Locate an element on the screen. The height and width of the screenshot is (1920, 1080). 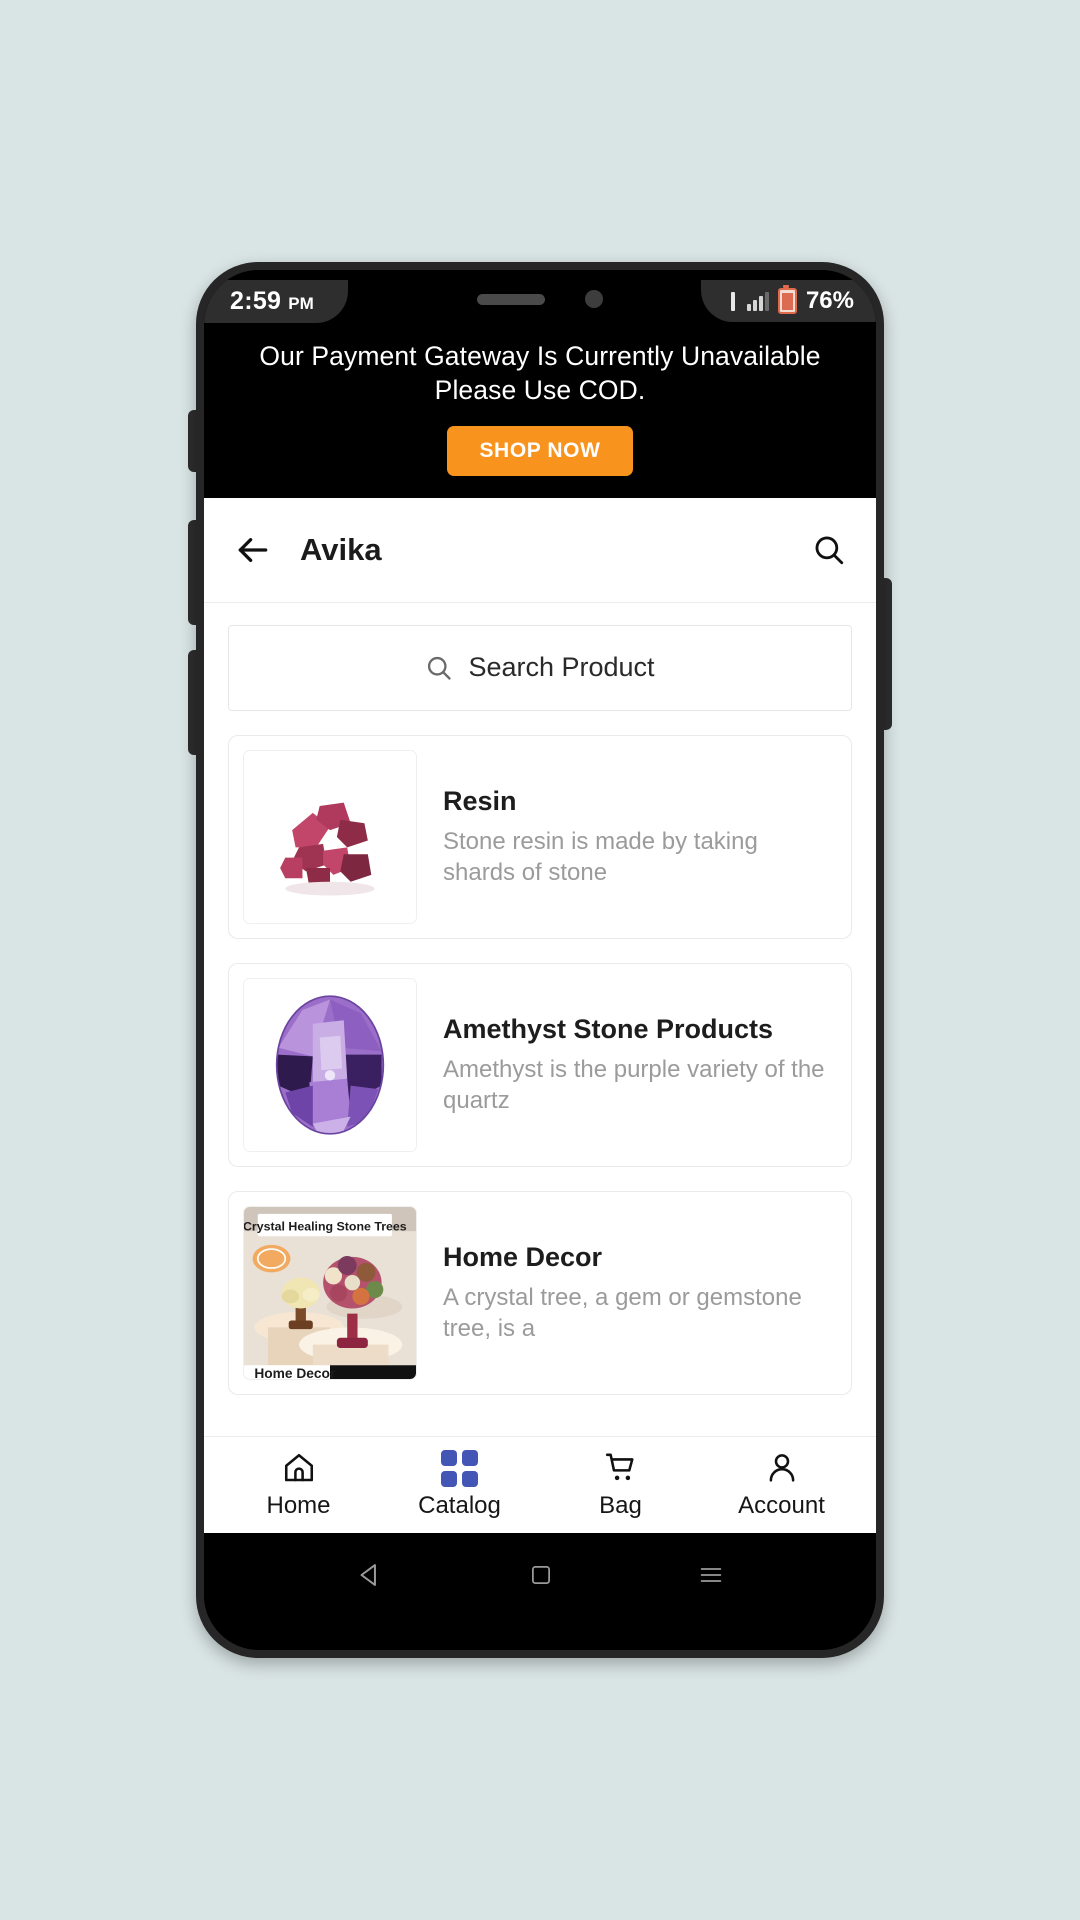
triangle-back-icon is located at coordinates (370, 1575).